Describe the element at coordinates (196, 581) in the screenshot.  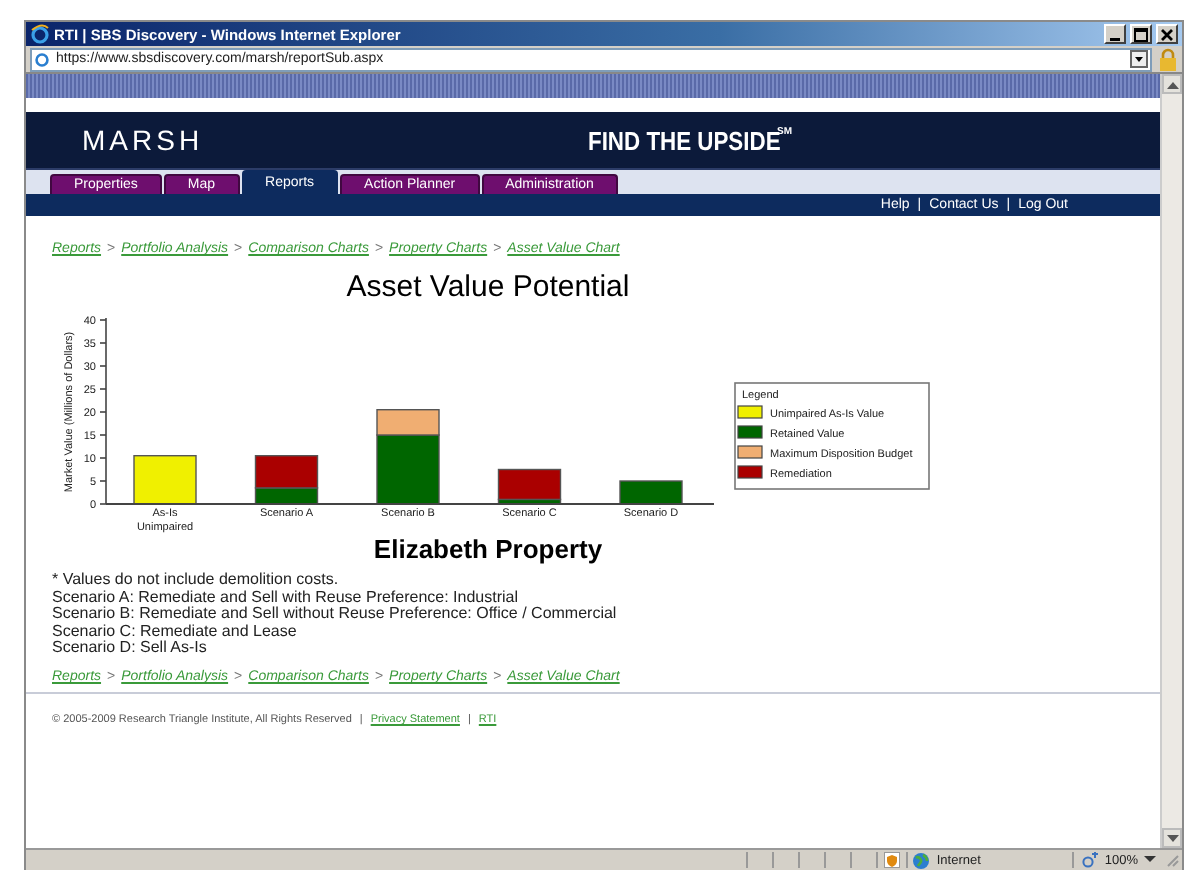
I see `note-text: * Values do not include demolition costs.` at that location.